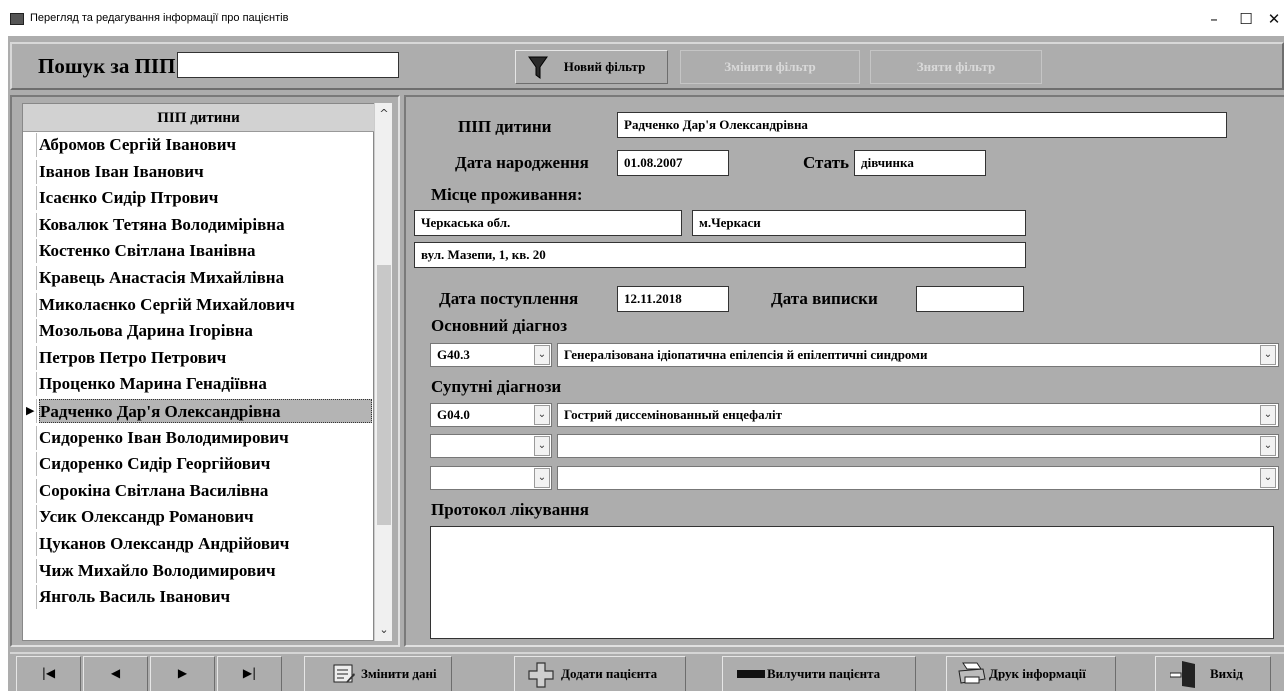  Describe the element at coordinates (922, 125) in the screenshot. I see `name-field: Радченко Дар'я Олександрівна` at that location.